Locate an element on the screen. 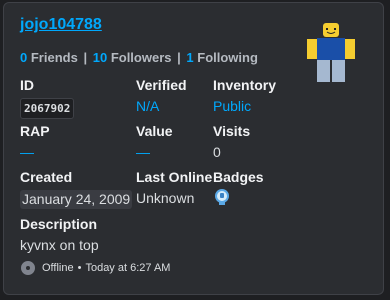 This screenshot has height=300, width=390. status-text: Offline is located at coordinates (58, 268).